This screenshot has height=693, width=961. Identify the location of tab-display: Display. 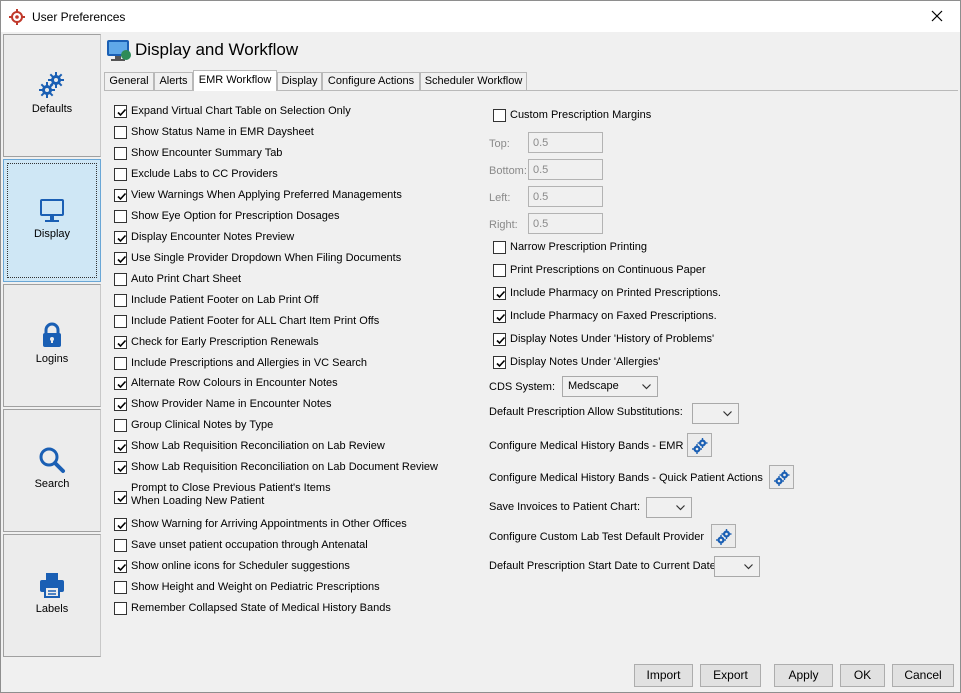
(299, 81).